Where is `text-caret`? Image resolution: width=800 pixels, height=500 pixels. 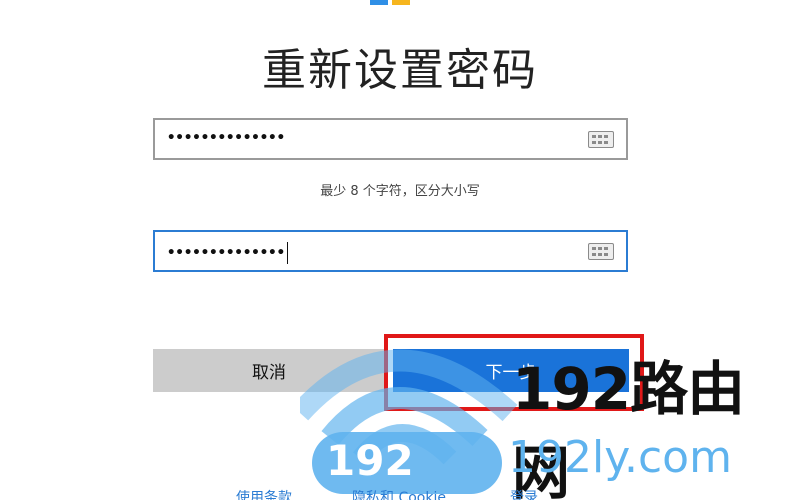 text-caret is located at coordinates (288, 253).